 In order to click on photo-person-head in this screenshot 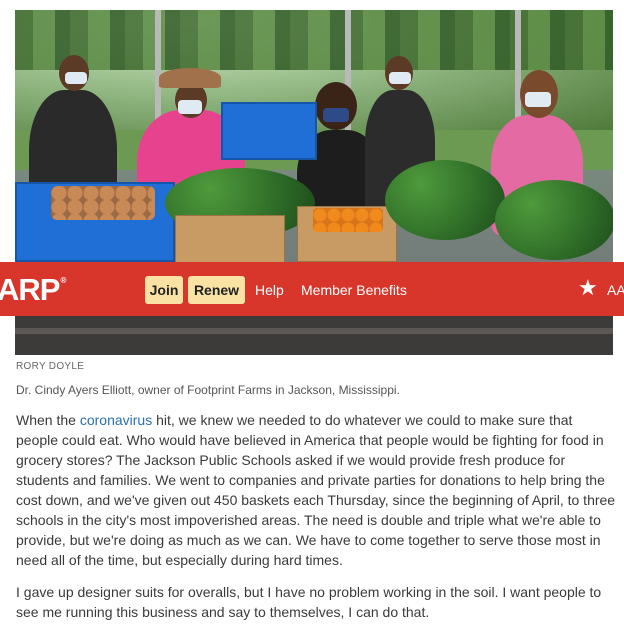, I will do `click(336, 106)`.